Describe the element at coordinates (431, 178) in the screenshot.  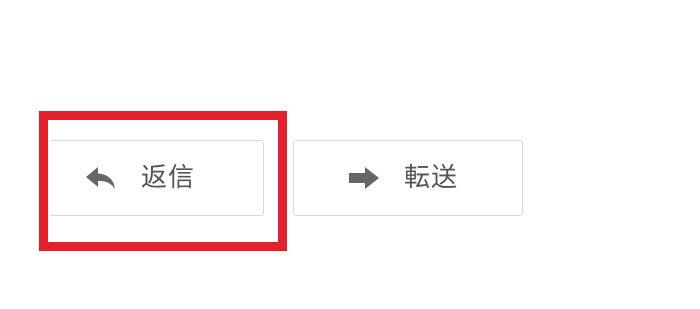
I see `forward-label: 転送` at that location.